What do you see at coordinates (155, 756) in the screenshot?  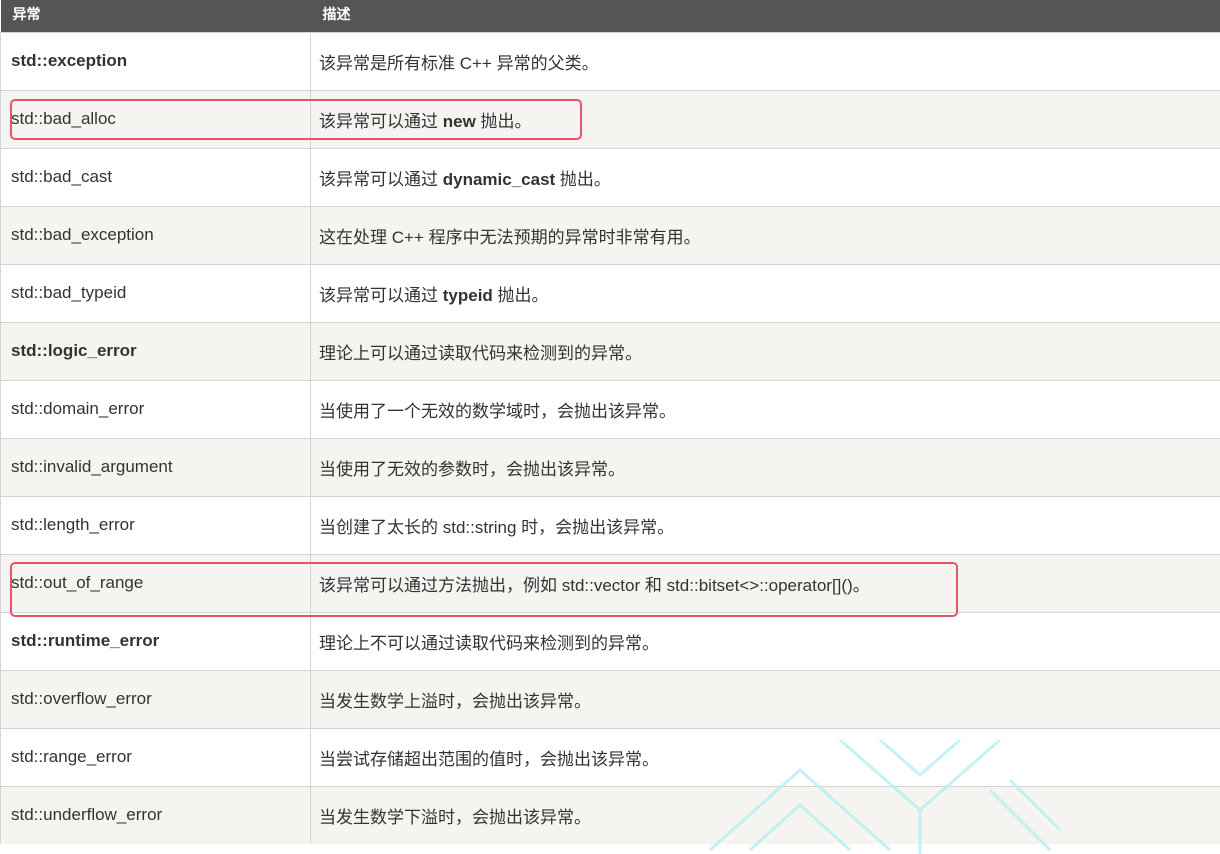 I see `exception-name-cell: std::range_error` at bounding box center [155, 756].